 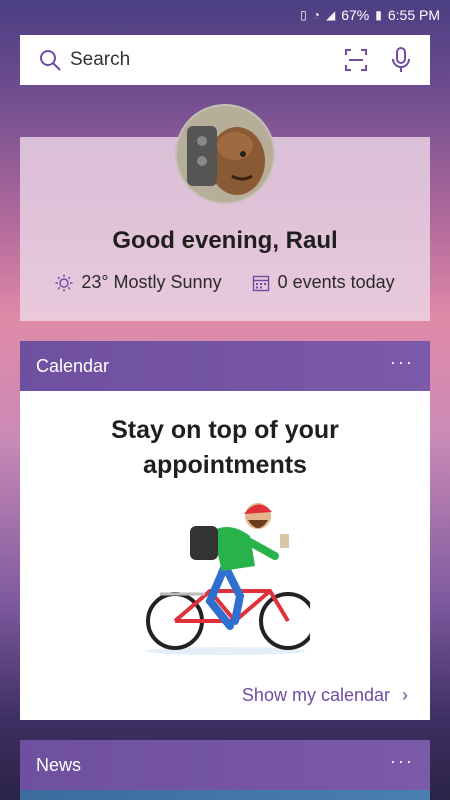 I want to click on calendar-card-title: Calendar, so click(x=73, y=365).